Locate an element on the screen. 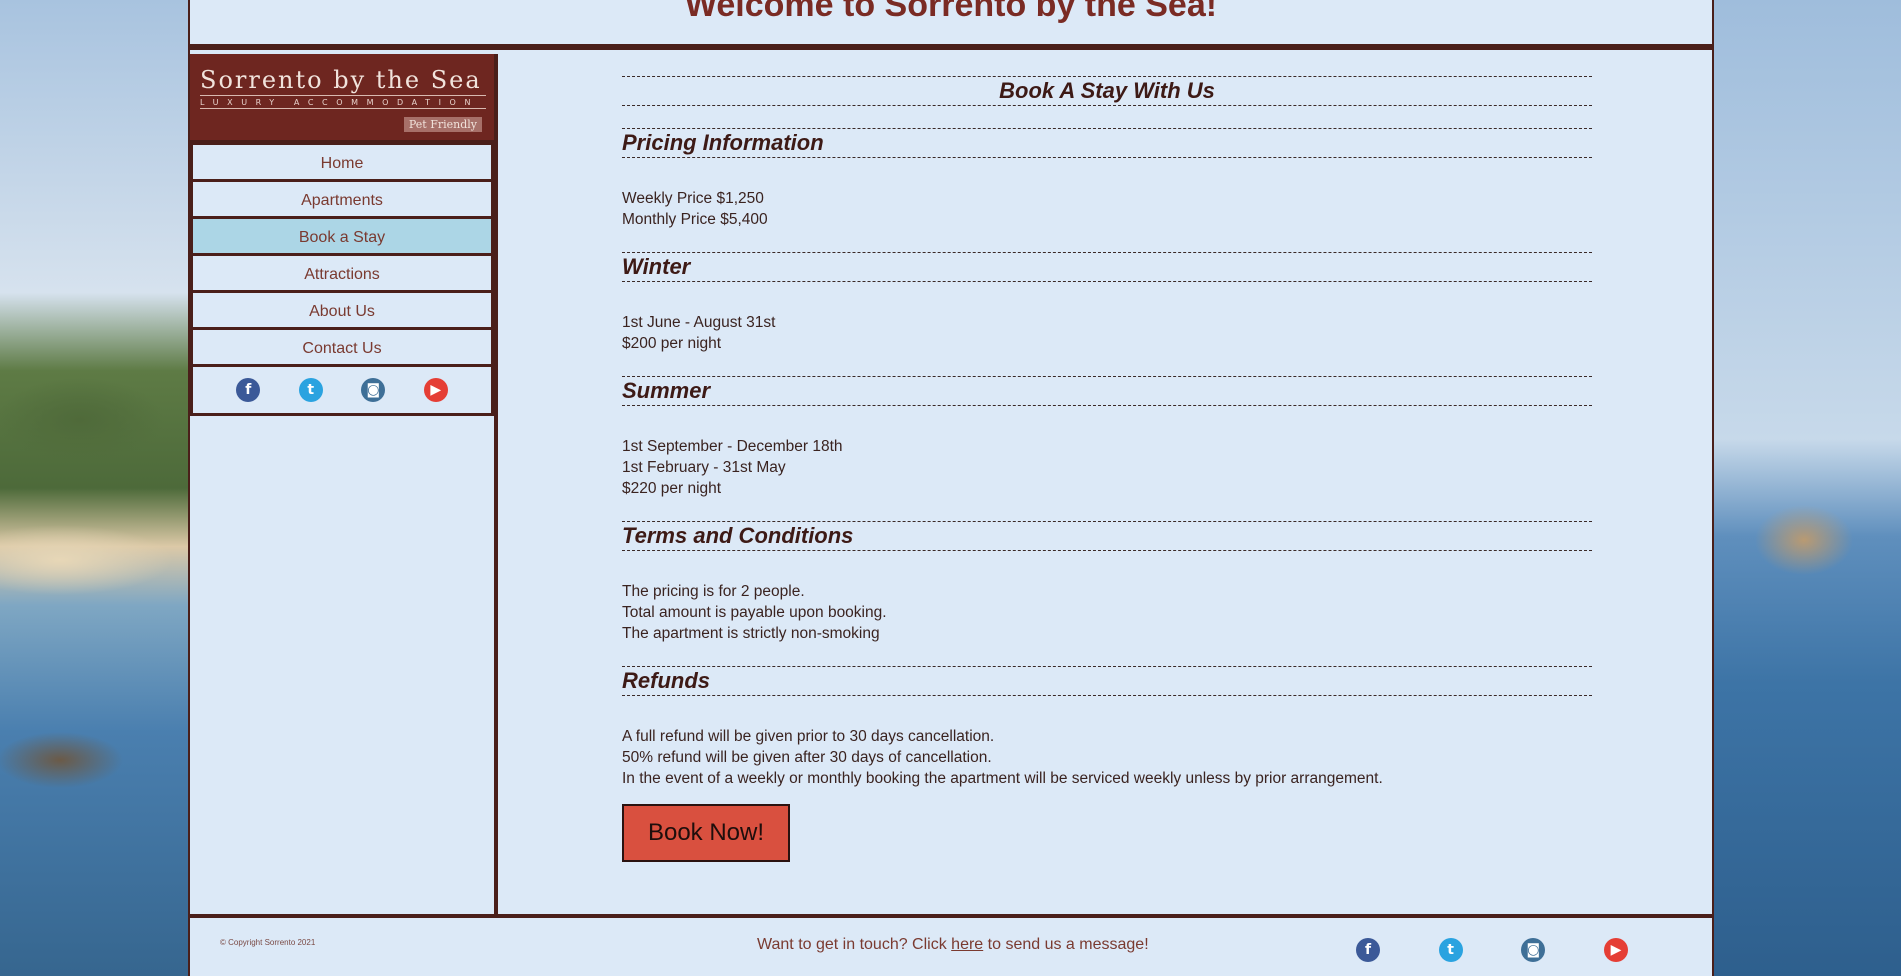  background-scenery-left is located at coordinates (94, 488).